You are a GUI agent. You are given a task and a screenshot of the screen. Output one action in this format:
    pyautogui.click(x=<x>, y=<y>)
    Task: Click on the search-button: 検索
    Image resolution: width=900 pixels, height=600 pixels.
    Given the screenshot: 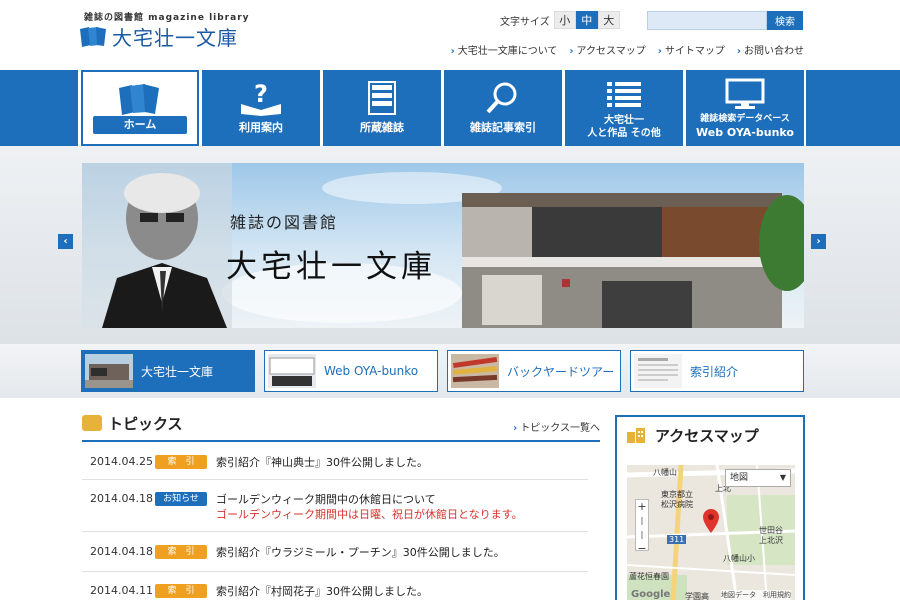 What is the action you would take?
    pyautogui.click(x=785, y=20)
    